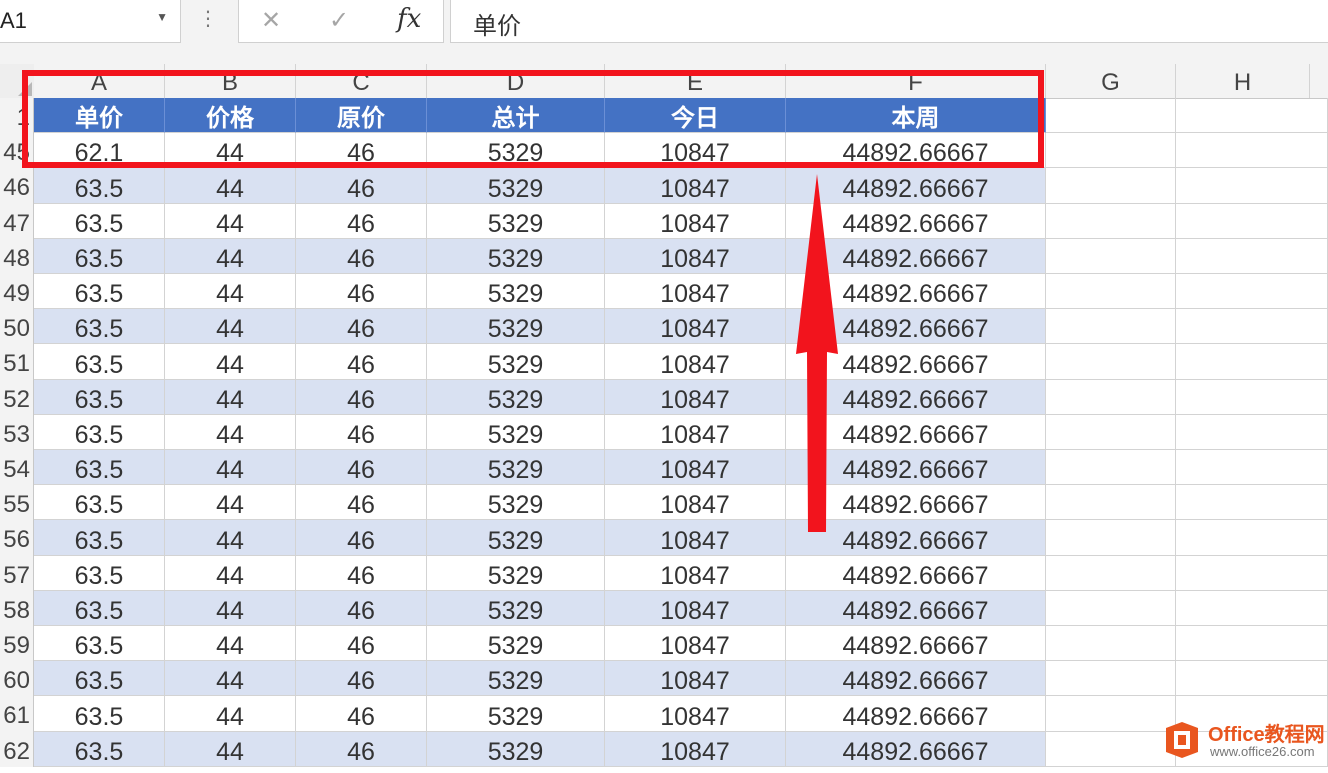 The height and width of the screenshot is (773, 1328). What do you see at coordinates (409, 19) in the screenshot?
I see `insert-function-icon: fx` at bounding box center [409, 19].